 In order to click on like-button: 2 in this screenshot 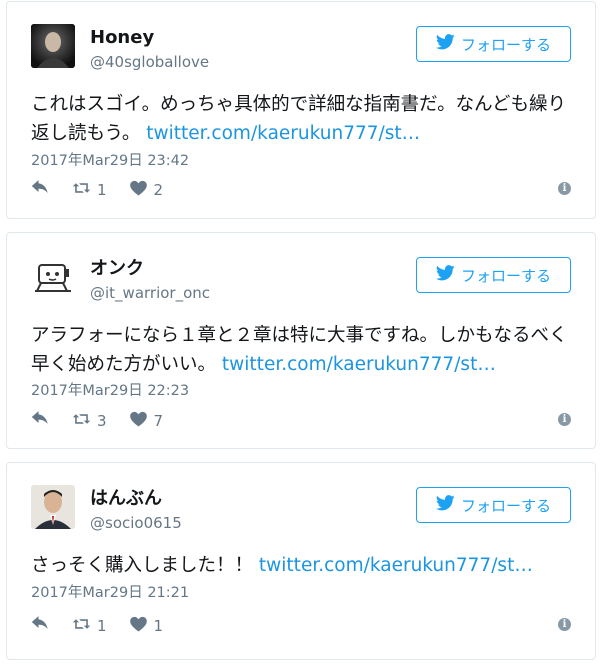, I will do `click(146, 190)`.